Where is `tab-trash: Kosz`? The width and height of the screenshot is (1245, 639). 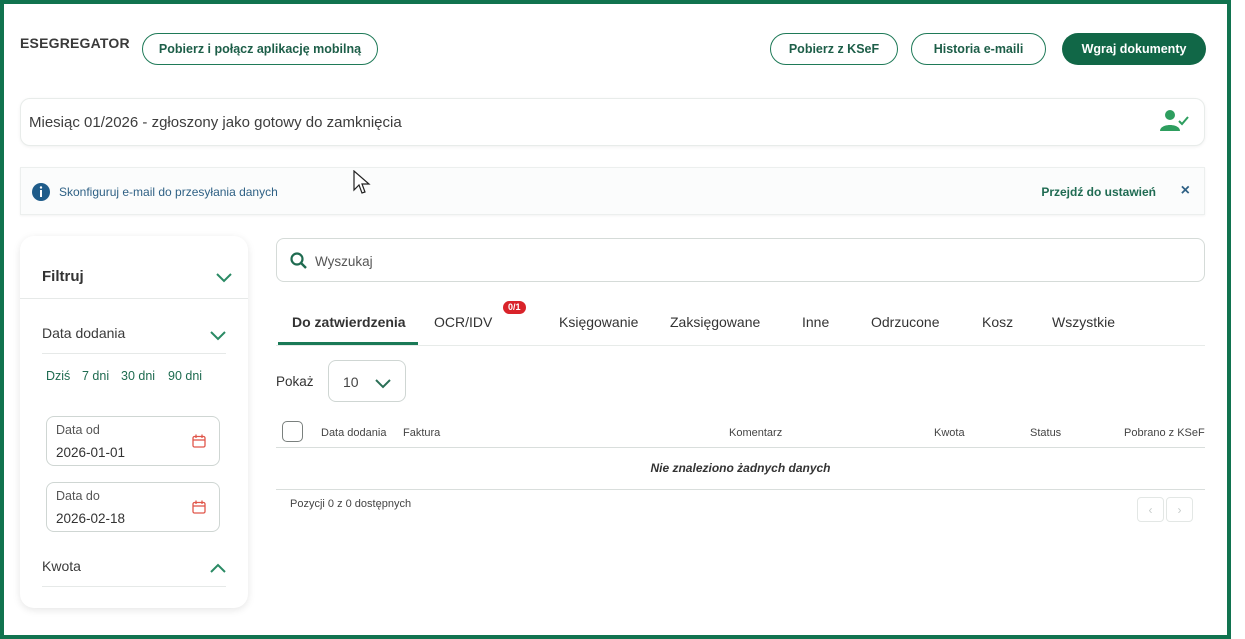
tab-trash: Kosz is located at coordinates (997, 322).